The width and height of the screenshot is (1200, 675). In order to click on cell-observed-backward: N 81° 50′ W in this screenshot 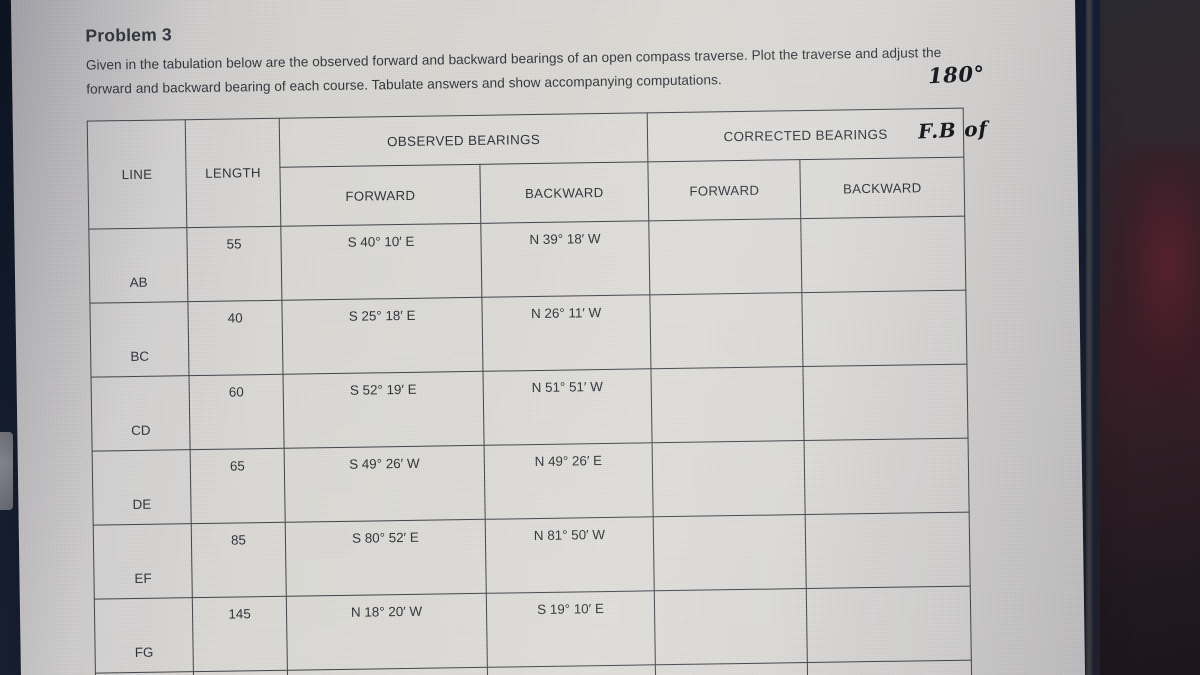, I will do `click(570, 555)`.